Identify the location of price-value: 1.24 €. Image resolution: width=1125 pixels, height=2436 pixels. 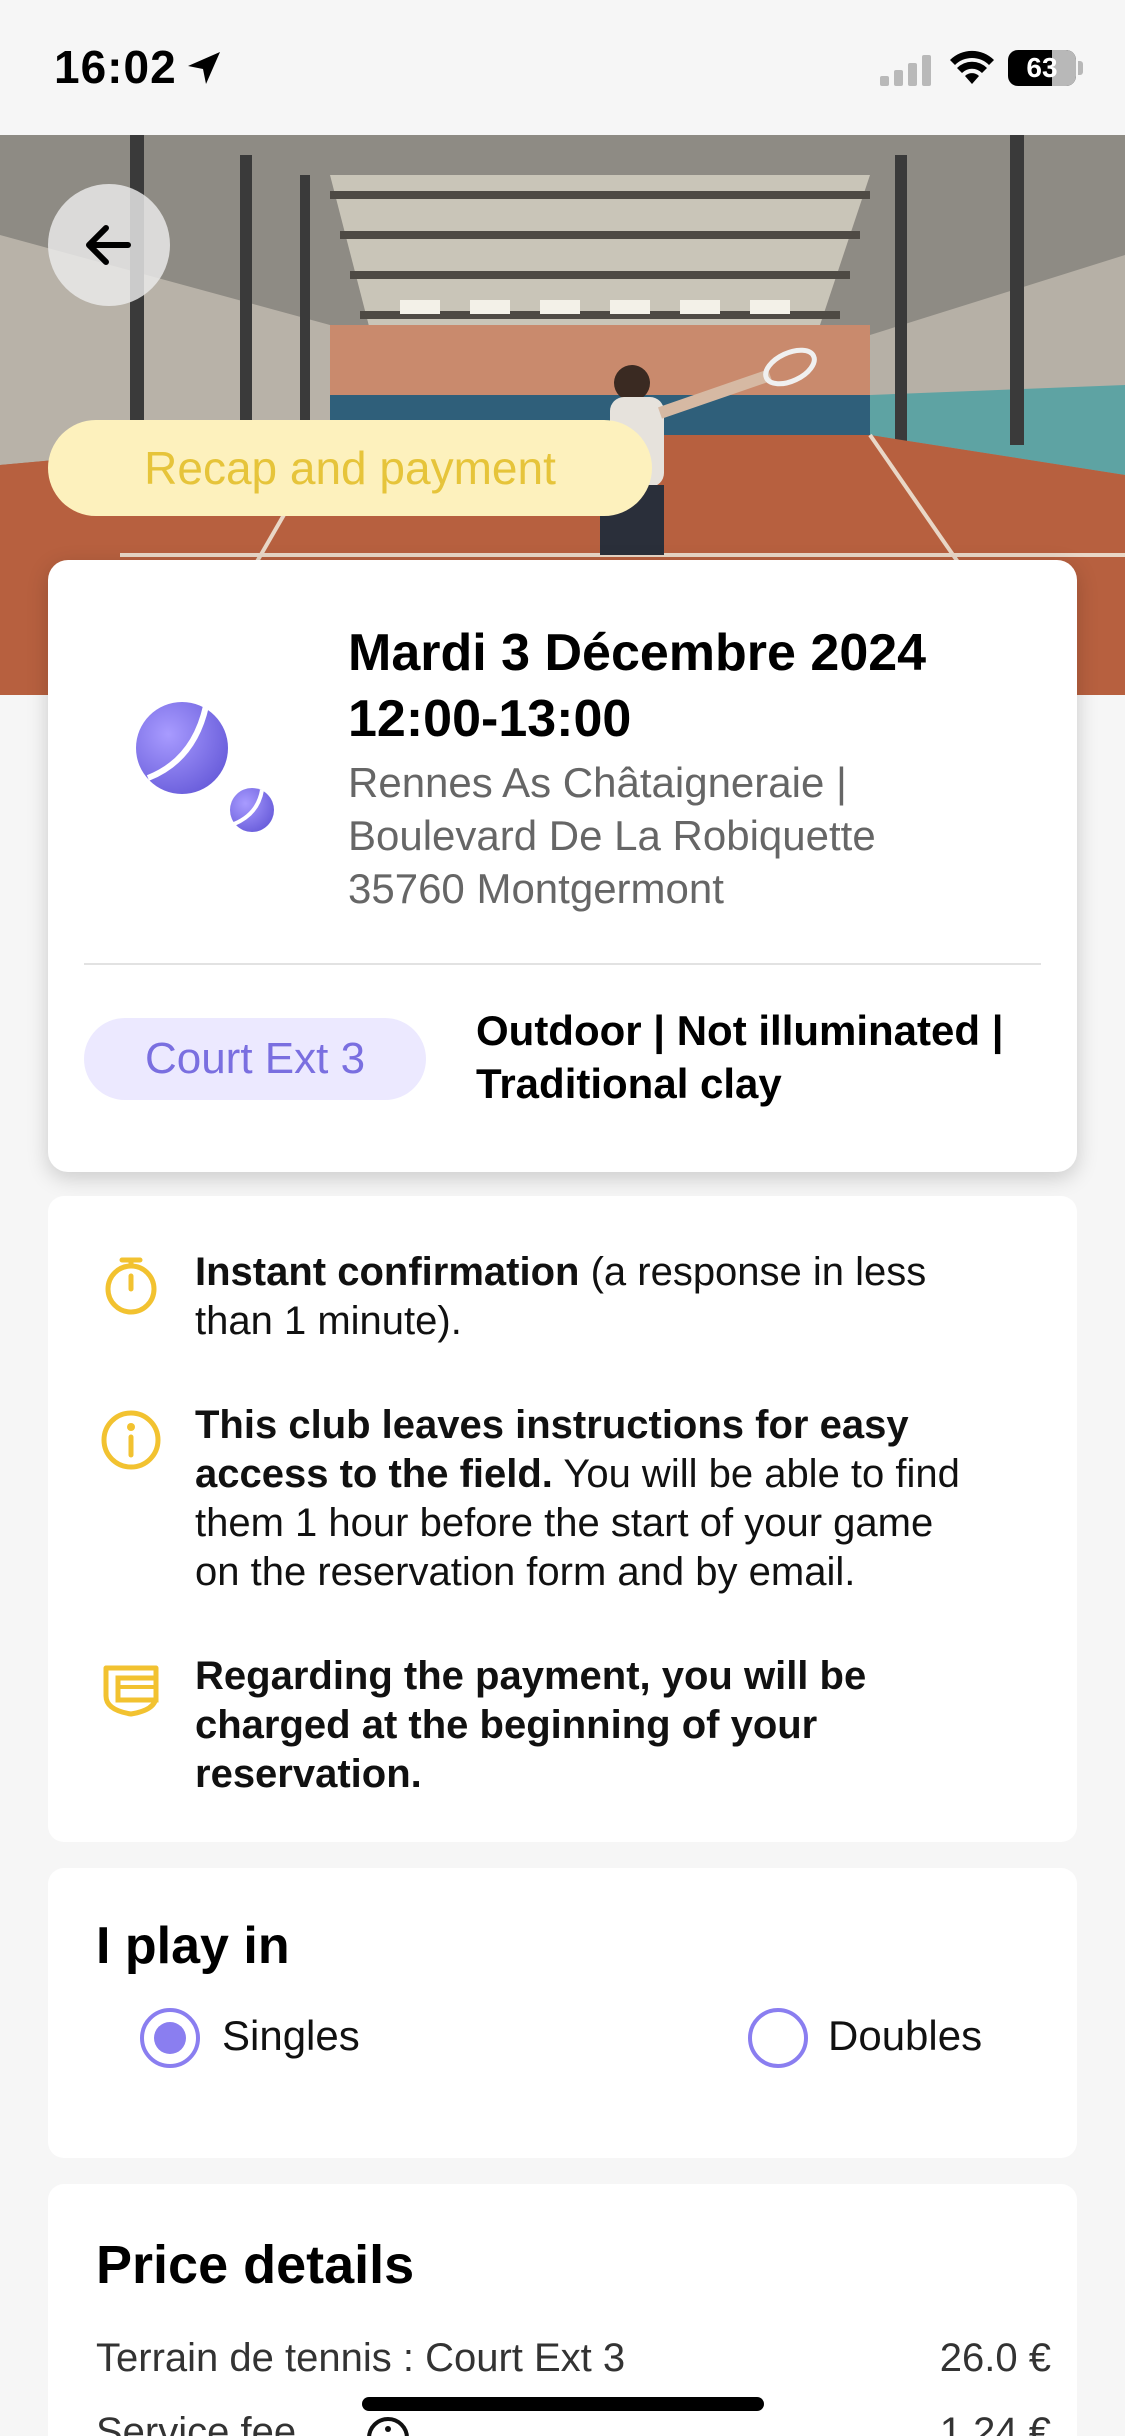
(995, 2423).